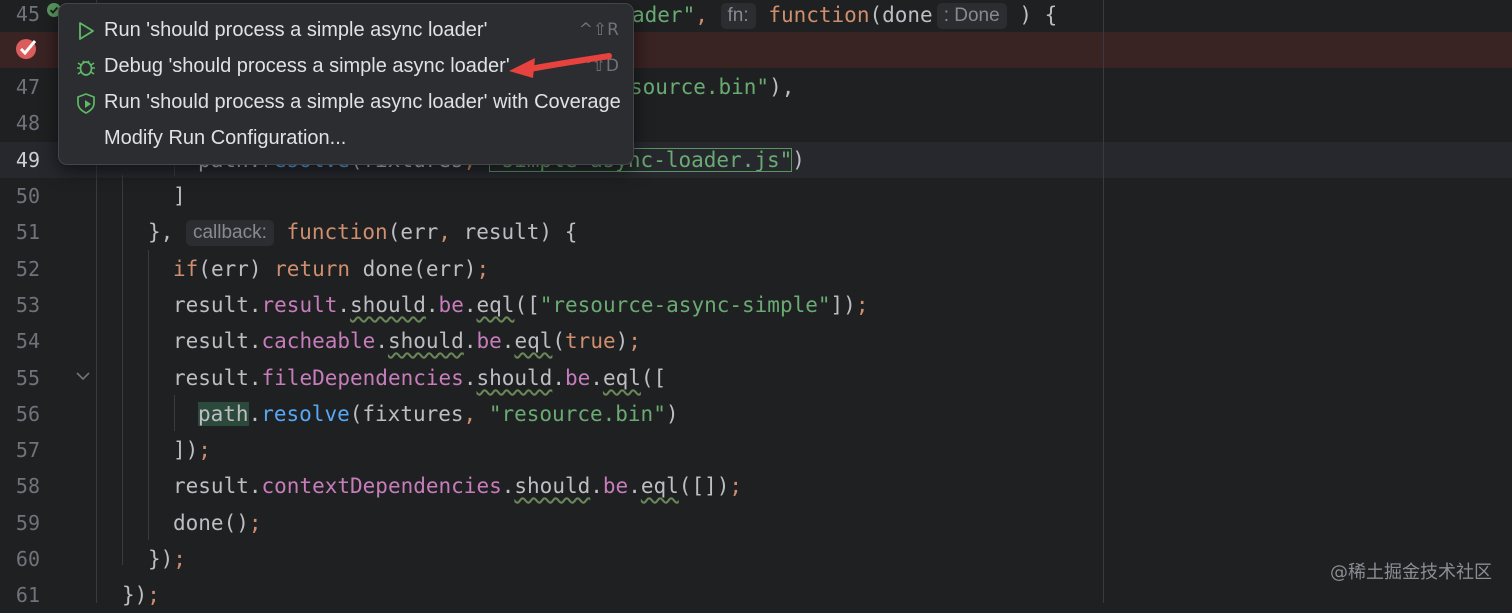 The height and width of the screenshot is (613, 1512). What do you see at coordinates (413, 269) in the screenshot?
I see `code-token: done(err)` at bounding box center [413, 269].